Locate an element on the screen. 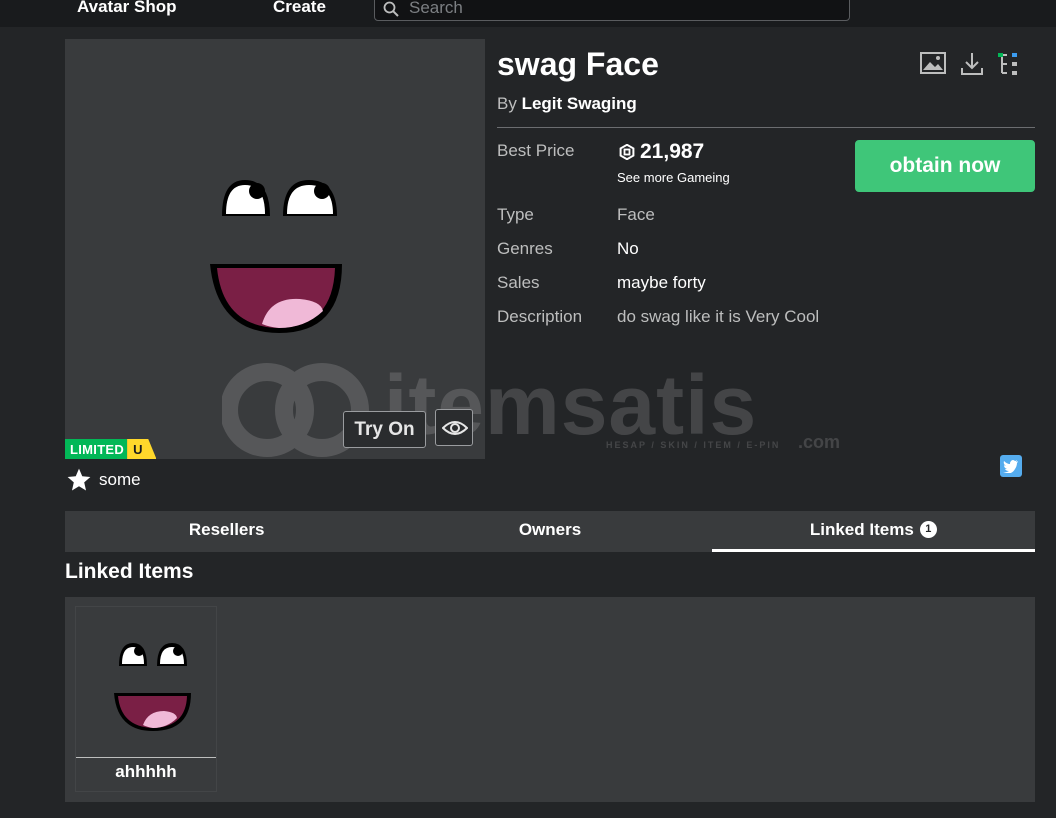 The image size is (1056, 818). favorite-count: some is located at coordinates (120, 479).